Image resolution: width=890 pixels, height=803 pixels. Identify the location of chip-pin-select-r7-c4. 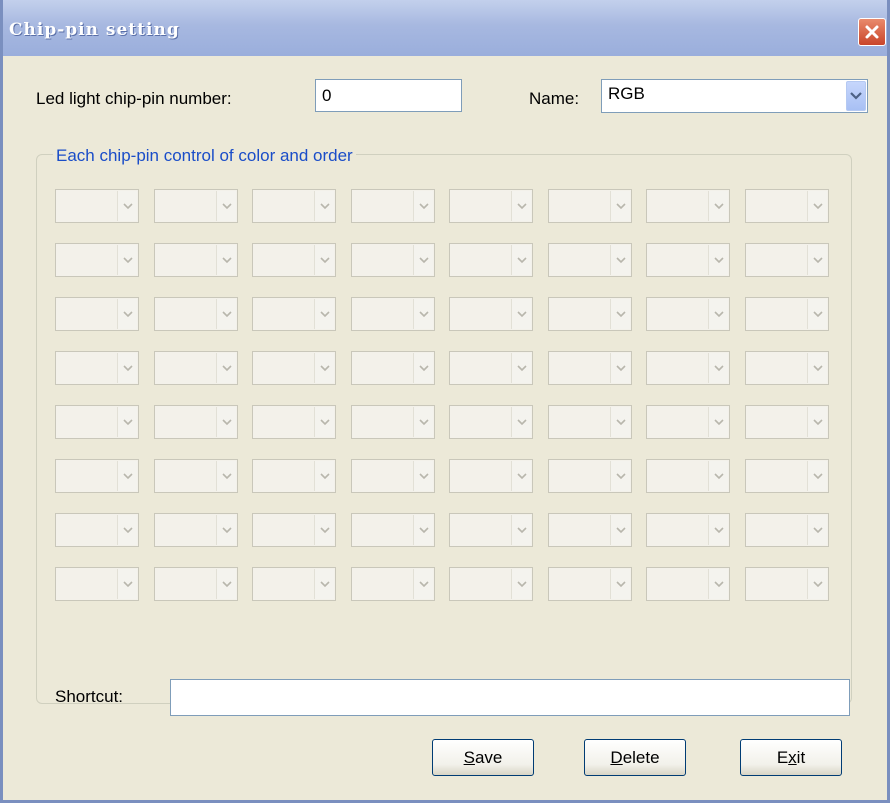
(393, 530).